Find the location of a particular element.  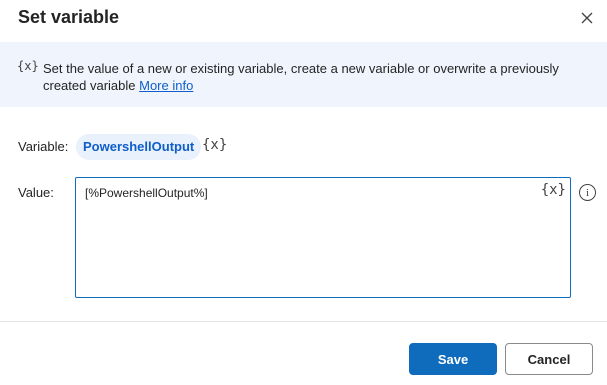

value-label: Value: is located at coordinates (36, 192).